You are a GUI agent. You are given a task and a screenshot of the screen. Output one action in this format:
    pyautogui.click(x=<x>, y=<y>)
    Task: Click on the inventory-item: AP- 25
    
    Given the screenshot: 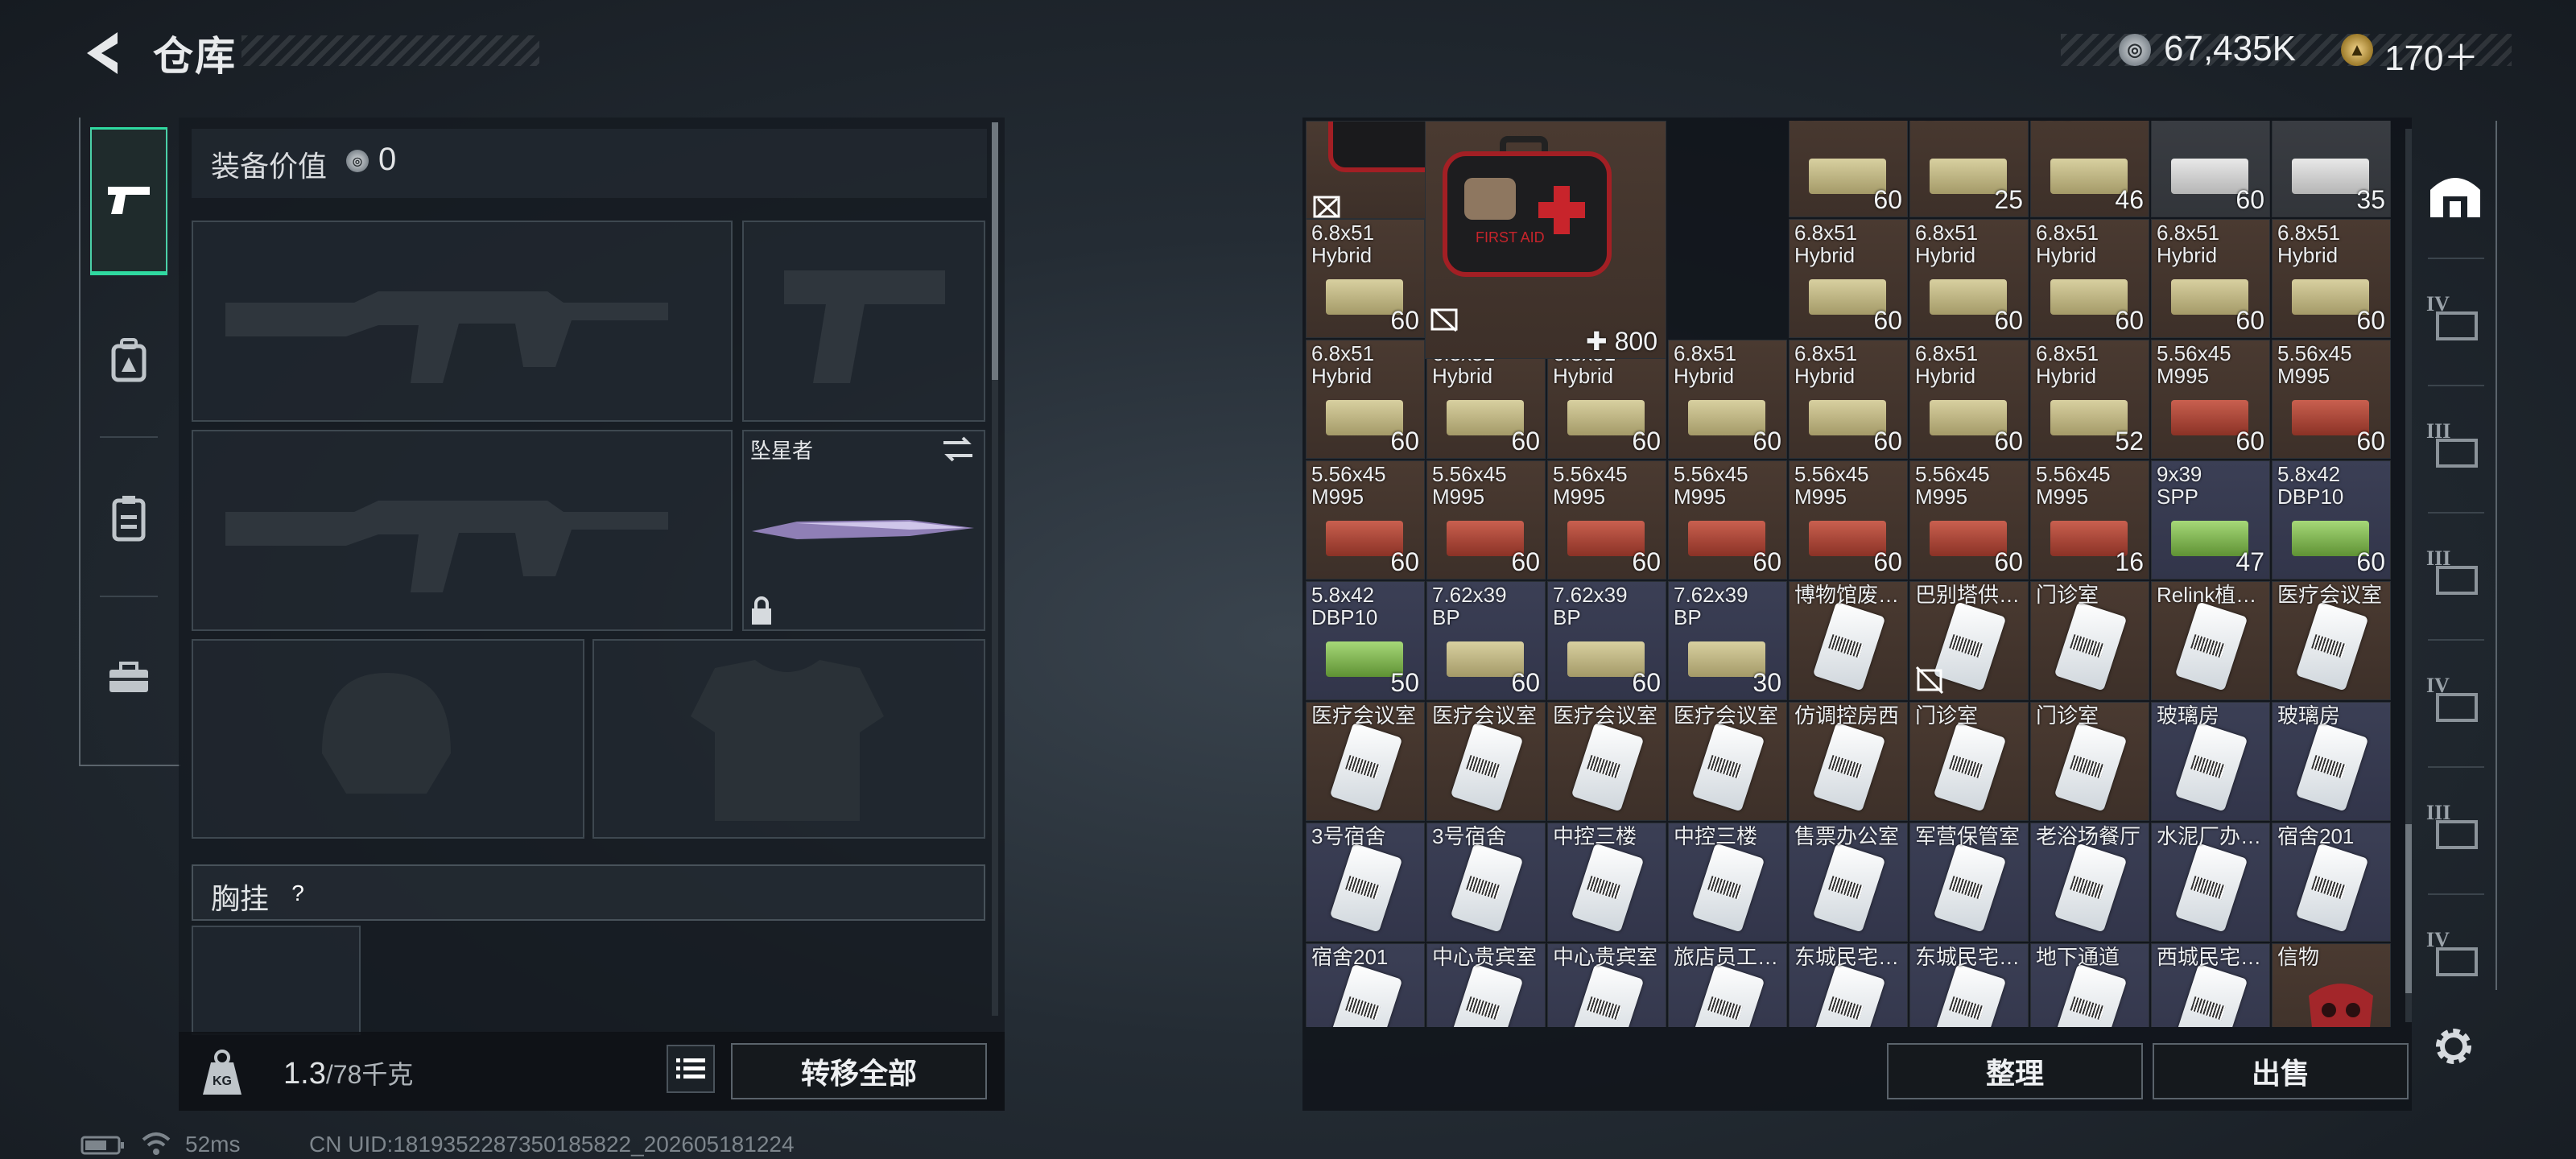 What is the action you would take?
    pyautogui.click(x=1969, y=169)
    